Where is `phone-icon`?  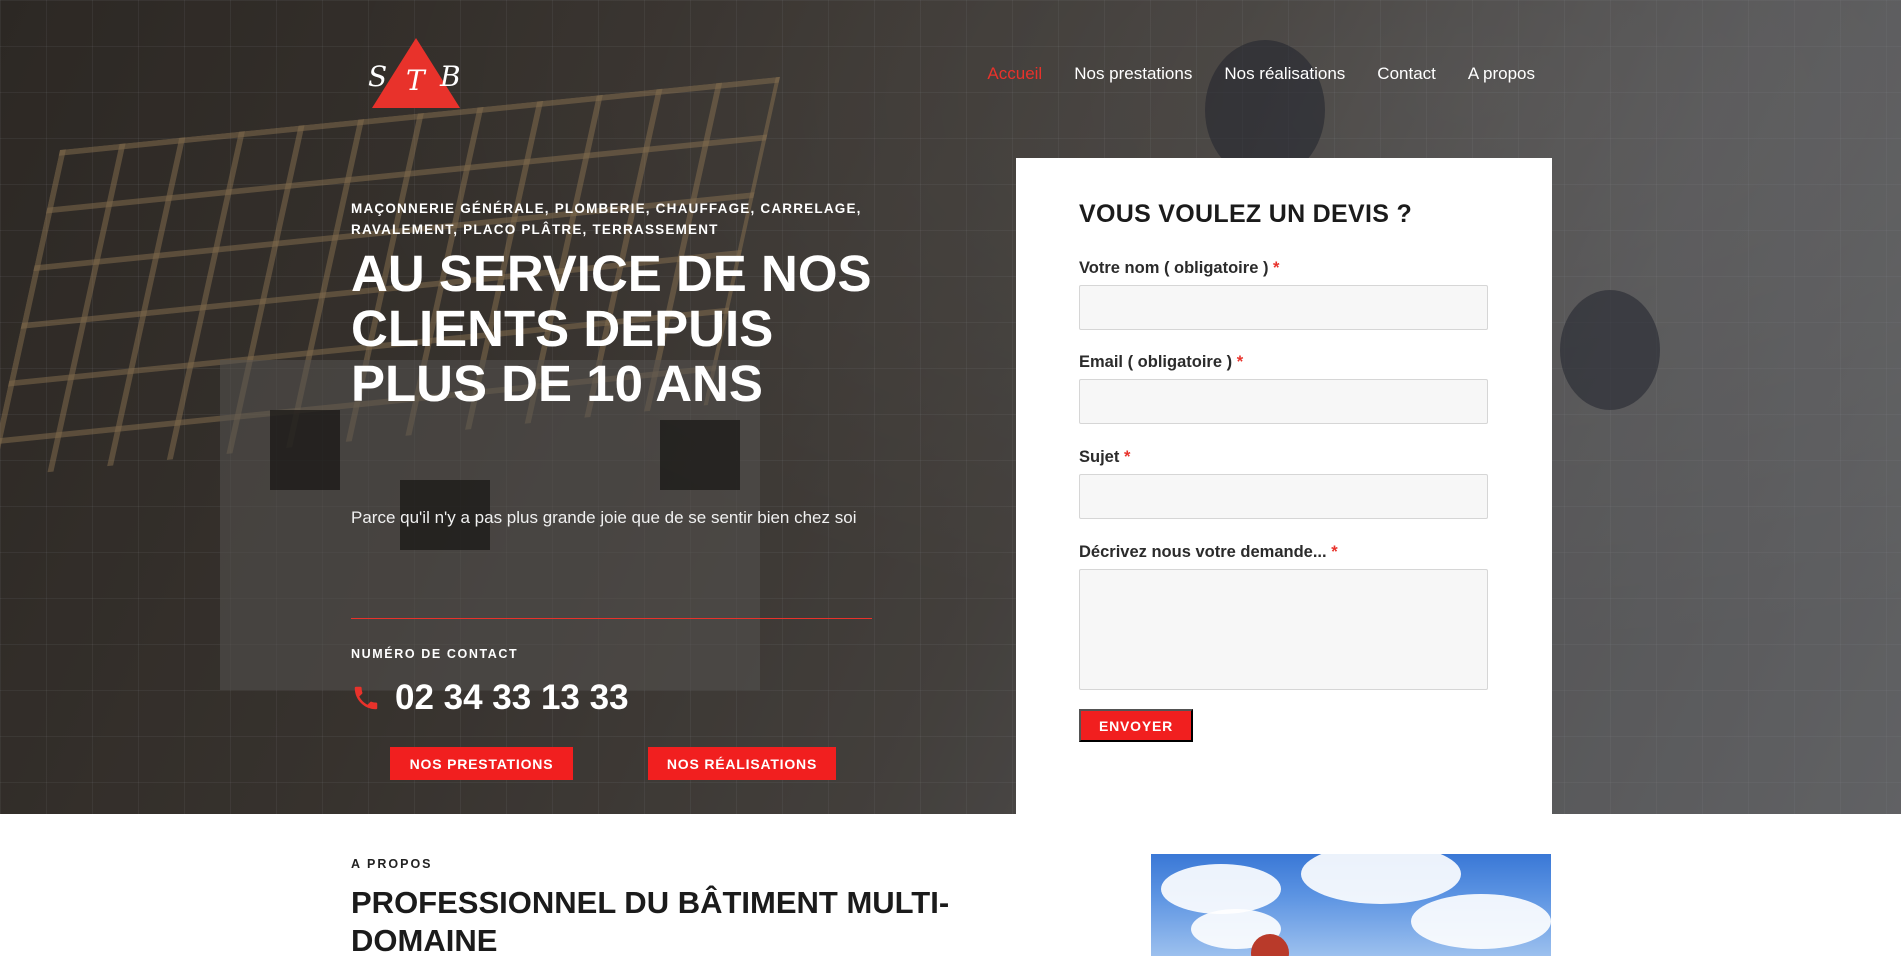 phone-icon is located at coordinates (366, 698).